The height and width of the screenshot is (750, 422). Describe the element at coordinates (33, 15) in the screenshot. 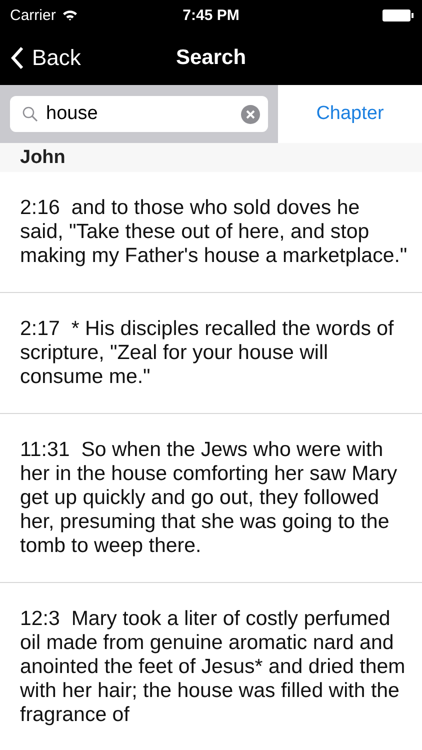

I see `carrier-name: Carrier` at that location.